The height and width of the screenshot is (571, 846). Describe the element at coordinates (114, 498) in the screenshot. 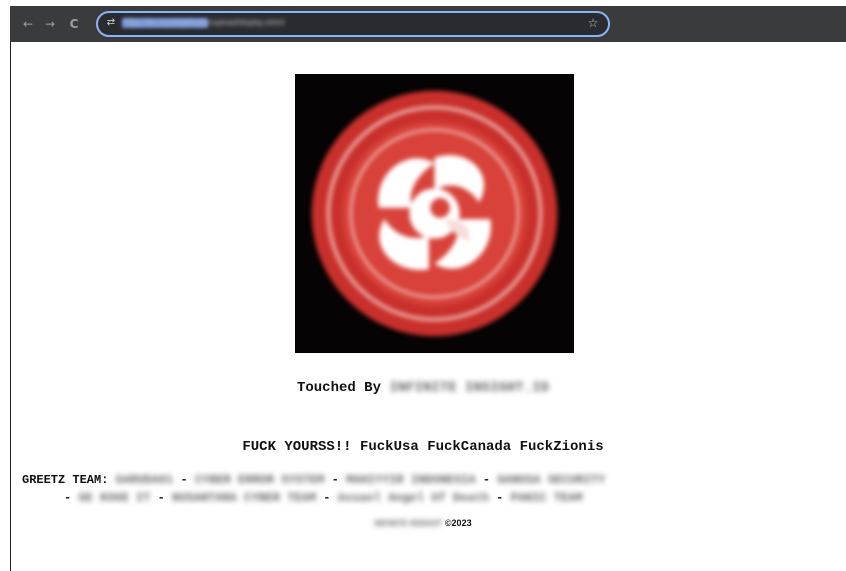

I see `greetz-team: GE KOGE IT` at that location.